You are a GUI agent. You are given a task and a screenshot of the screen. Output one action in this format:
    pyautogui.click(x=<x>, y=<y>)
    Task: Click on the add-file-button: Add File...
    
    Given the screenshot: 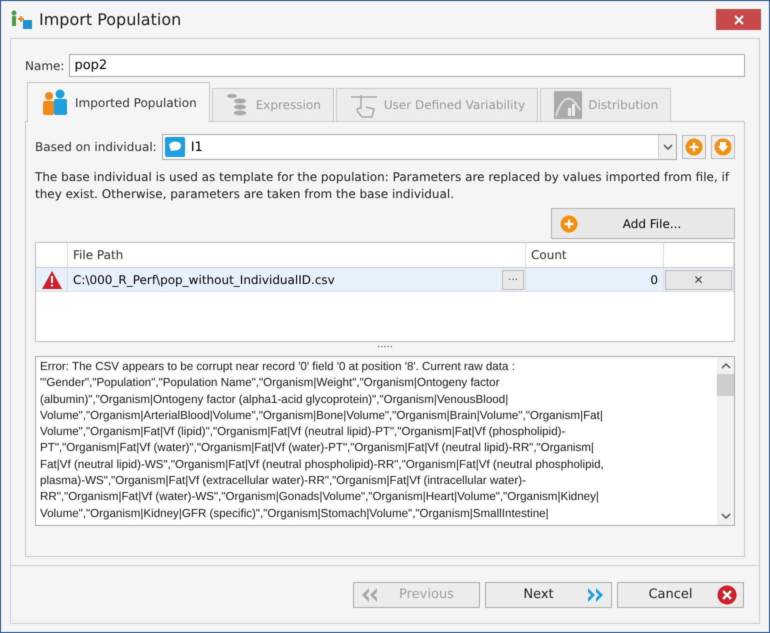 What is the action you would take?
    pyautogui.click(x=643, y=223)
    